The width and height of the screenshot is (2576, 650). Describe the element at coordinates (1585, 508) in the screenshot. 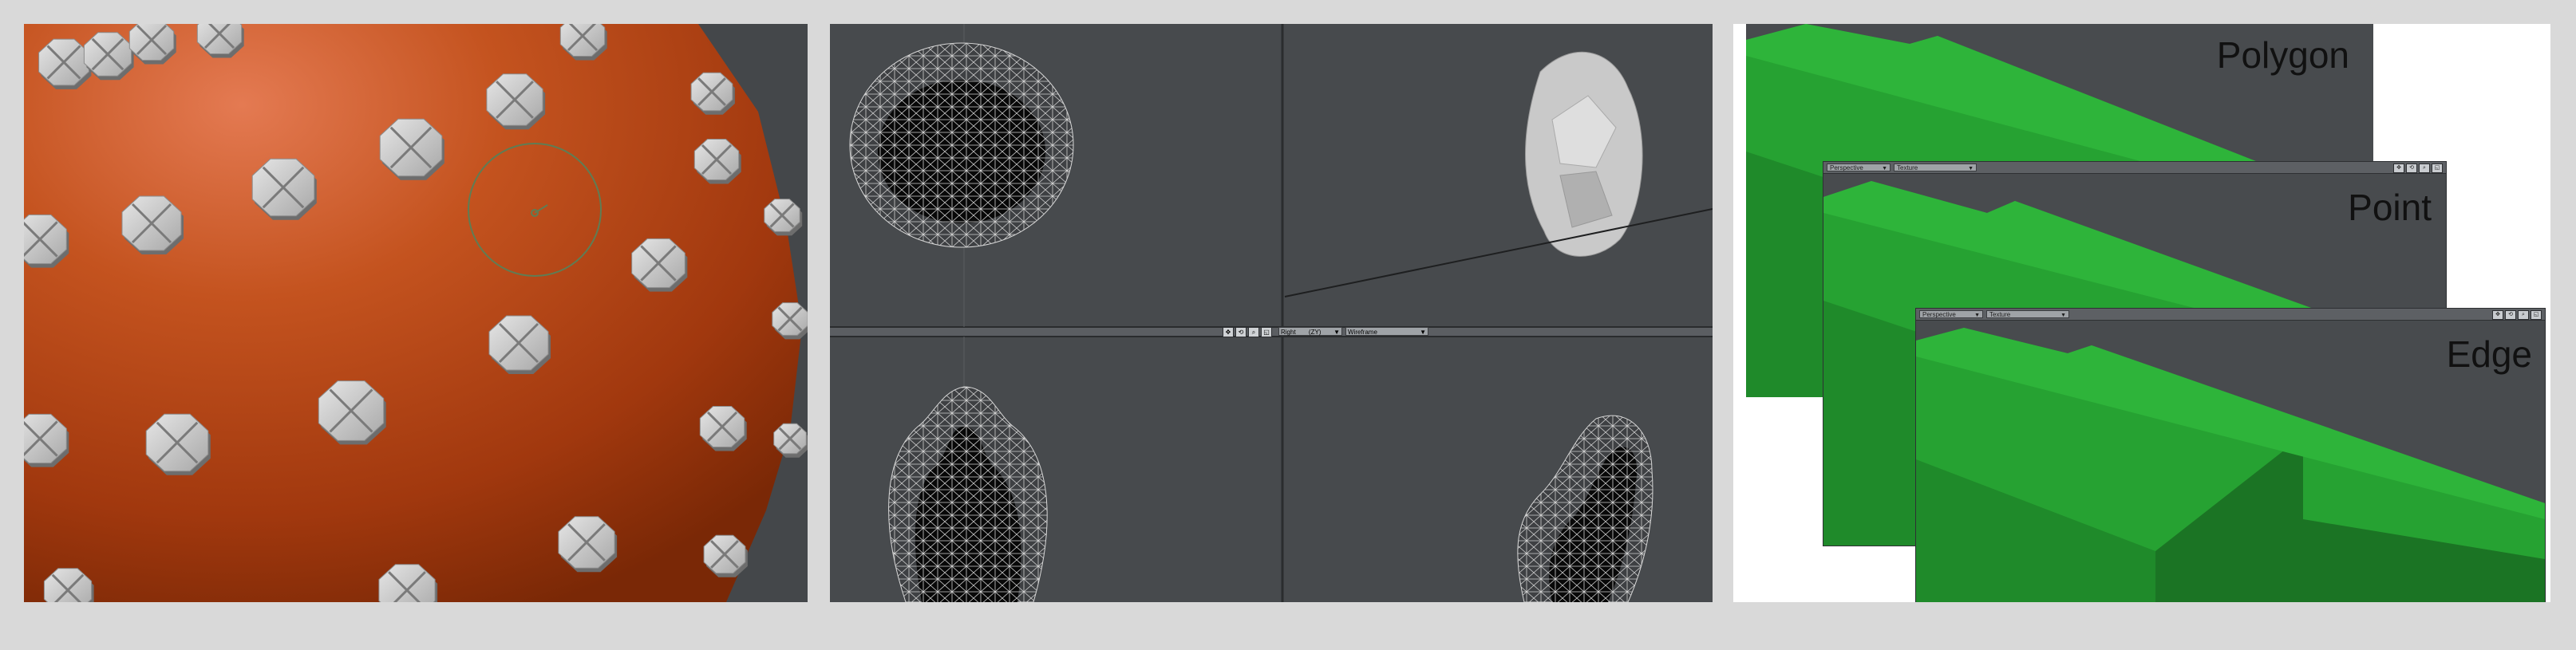

I see `wireframe-blob-bottom-right` at that location.